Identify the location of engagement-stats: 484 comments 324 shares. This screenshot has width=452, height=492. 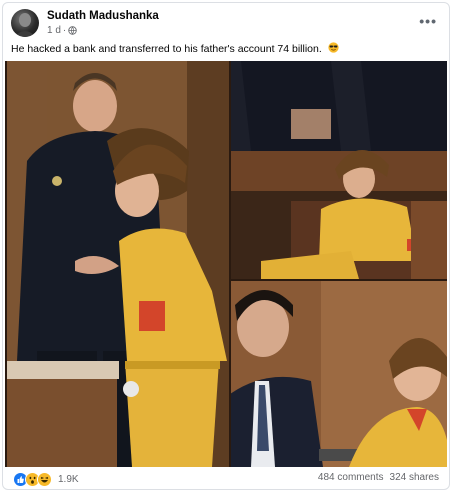
(378, 477).